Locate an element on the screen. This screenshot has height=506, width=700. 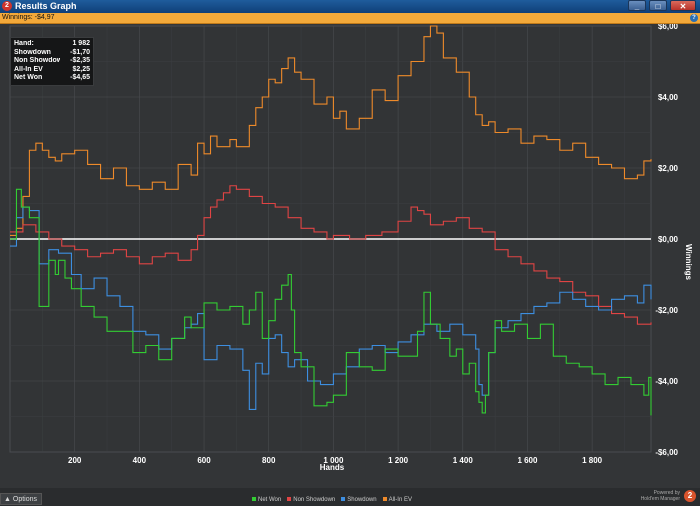
maximize-button: □ is located at coordinates (658, 5).